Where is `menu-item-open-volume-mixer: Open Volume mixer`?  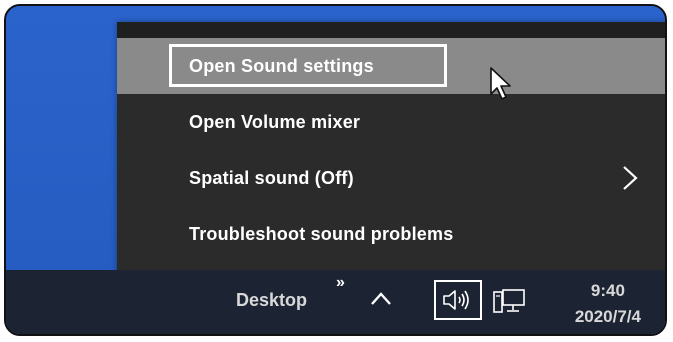 menu-item-open-volume-mixer: Open Volume mixer is located at coordinates (391, 122).